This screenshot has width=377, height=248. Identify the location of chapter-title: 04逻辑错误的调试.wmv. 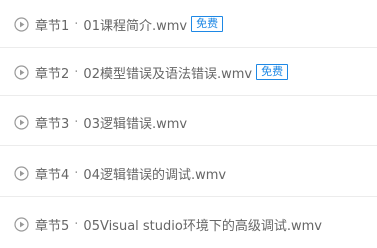
(154, 173).